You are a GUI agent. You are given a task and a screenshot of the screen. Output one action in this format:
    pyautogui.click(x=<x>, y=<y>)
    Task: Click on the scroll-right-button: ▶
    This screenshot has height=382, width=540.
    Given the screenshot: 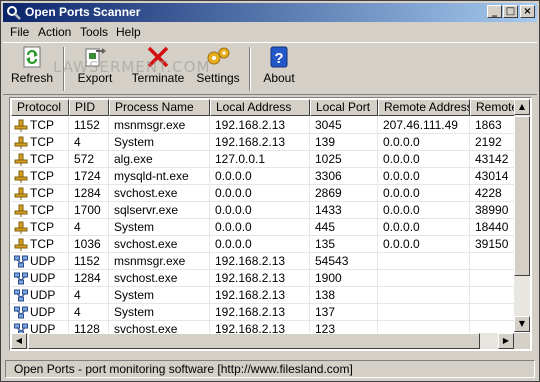 What is the action you would take?
    pyautogui.click(x=506, y=341)
    